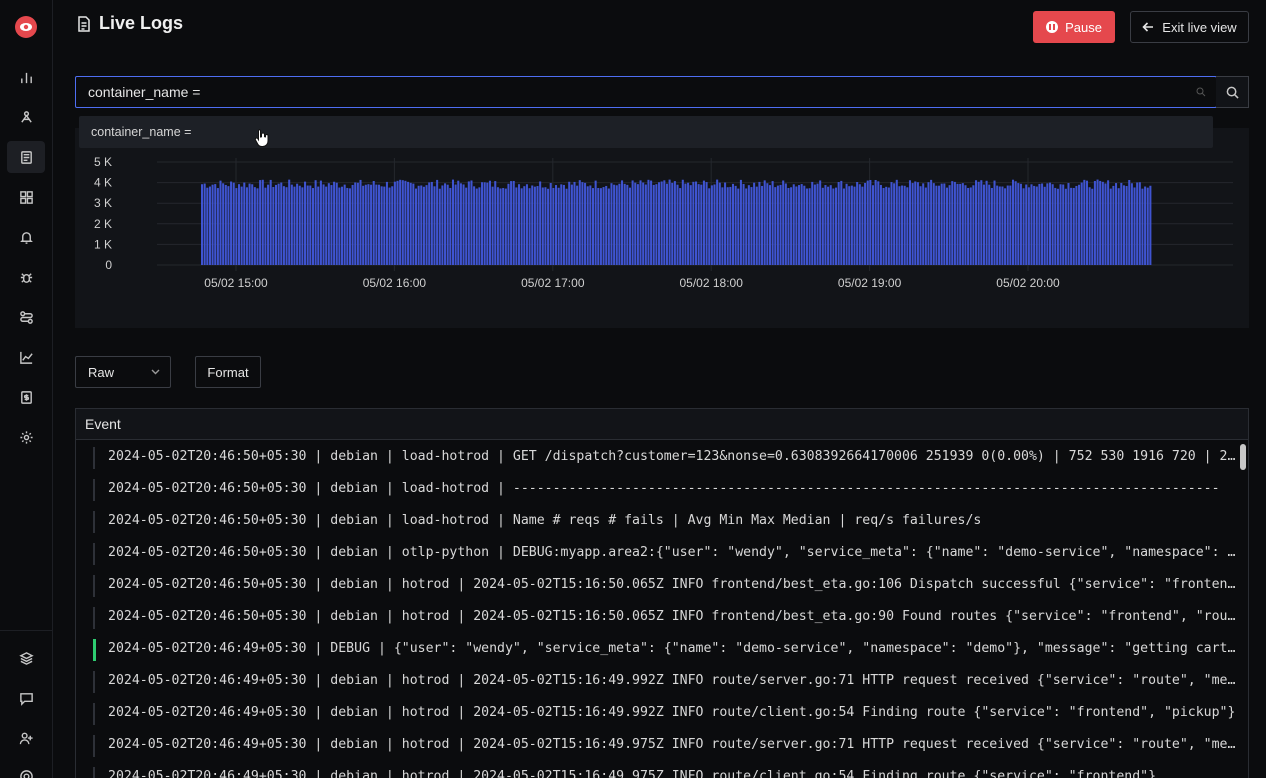 The image size is (1266, 778). Describe the element at coordinates (26, 117) in the screenshot. I see `graph-icon` at that location.